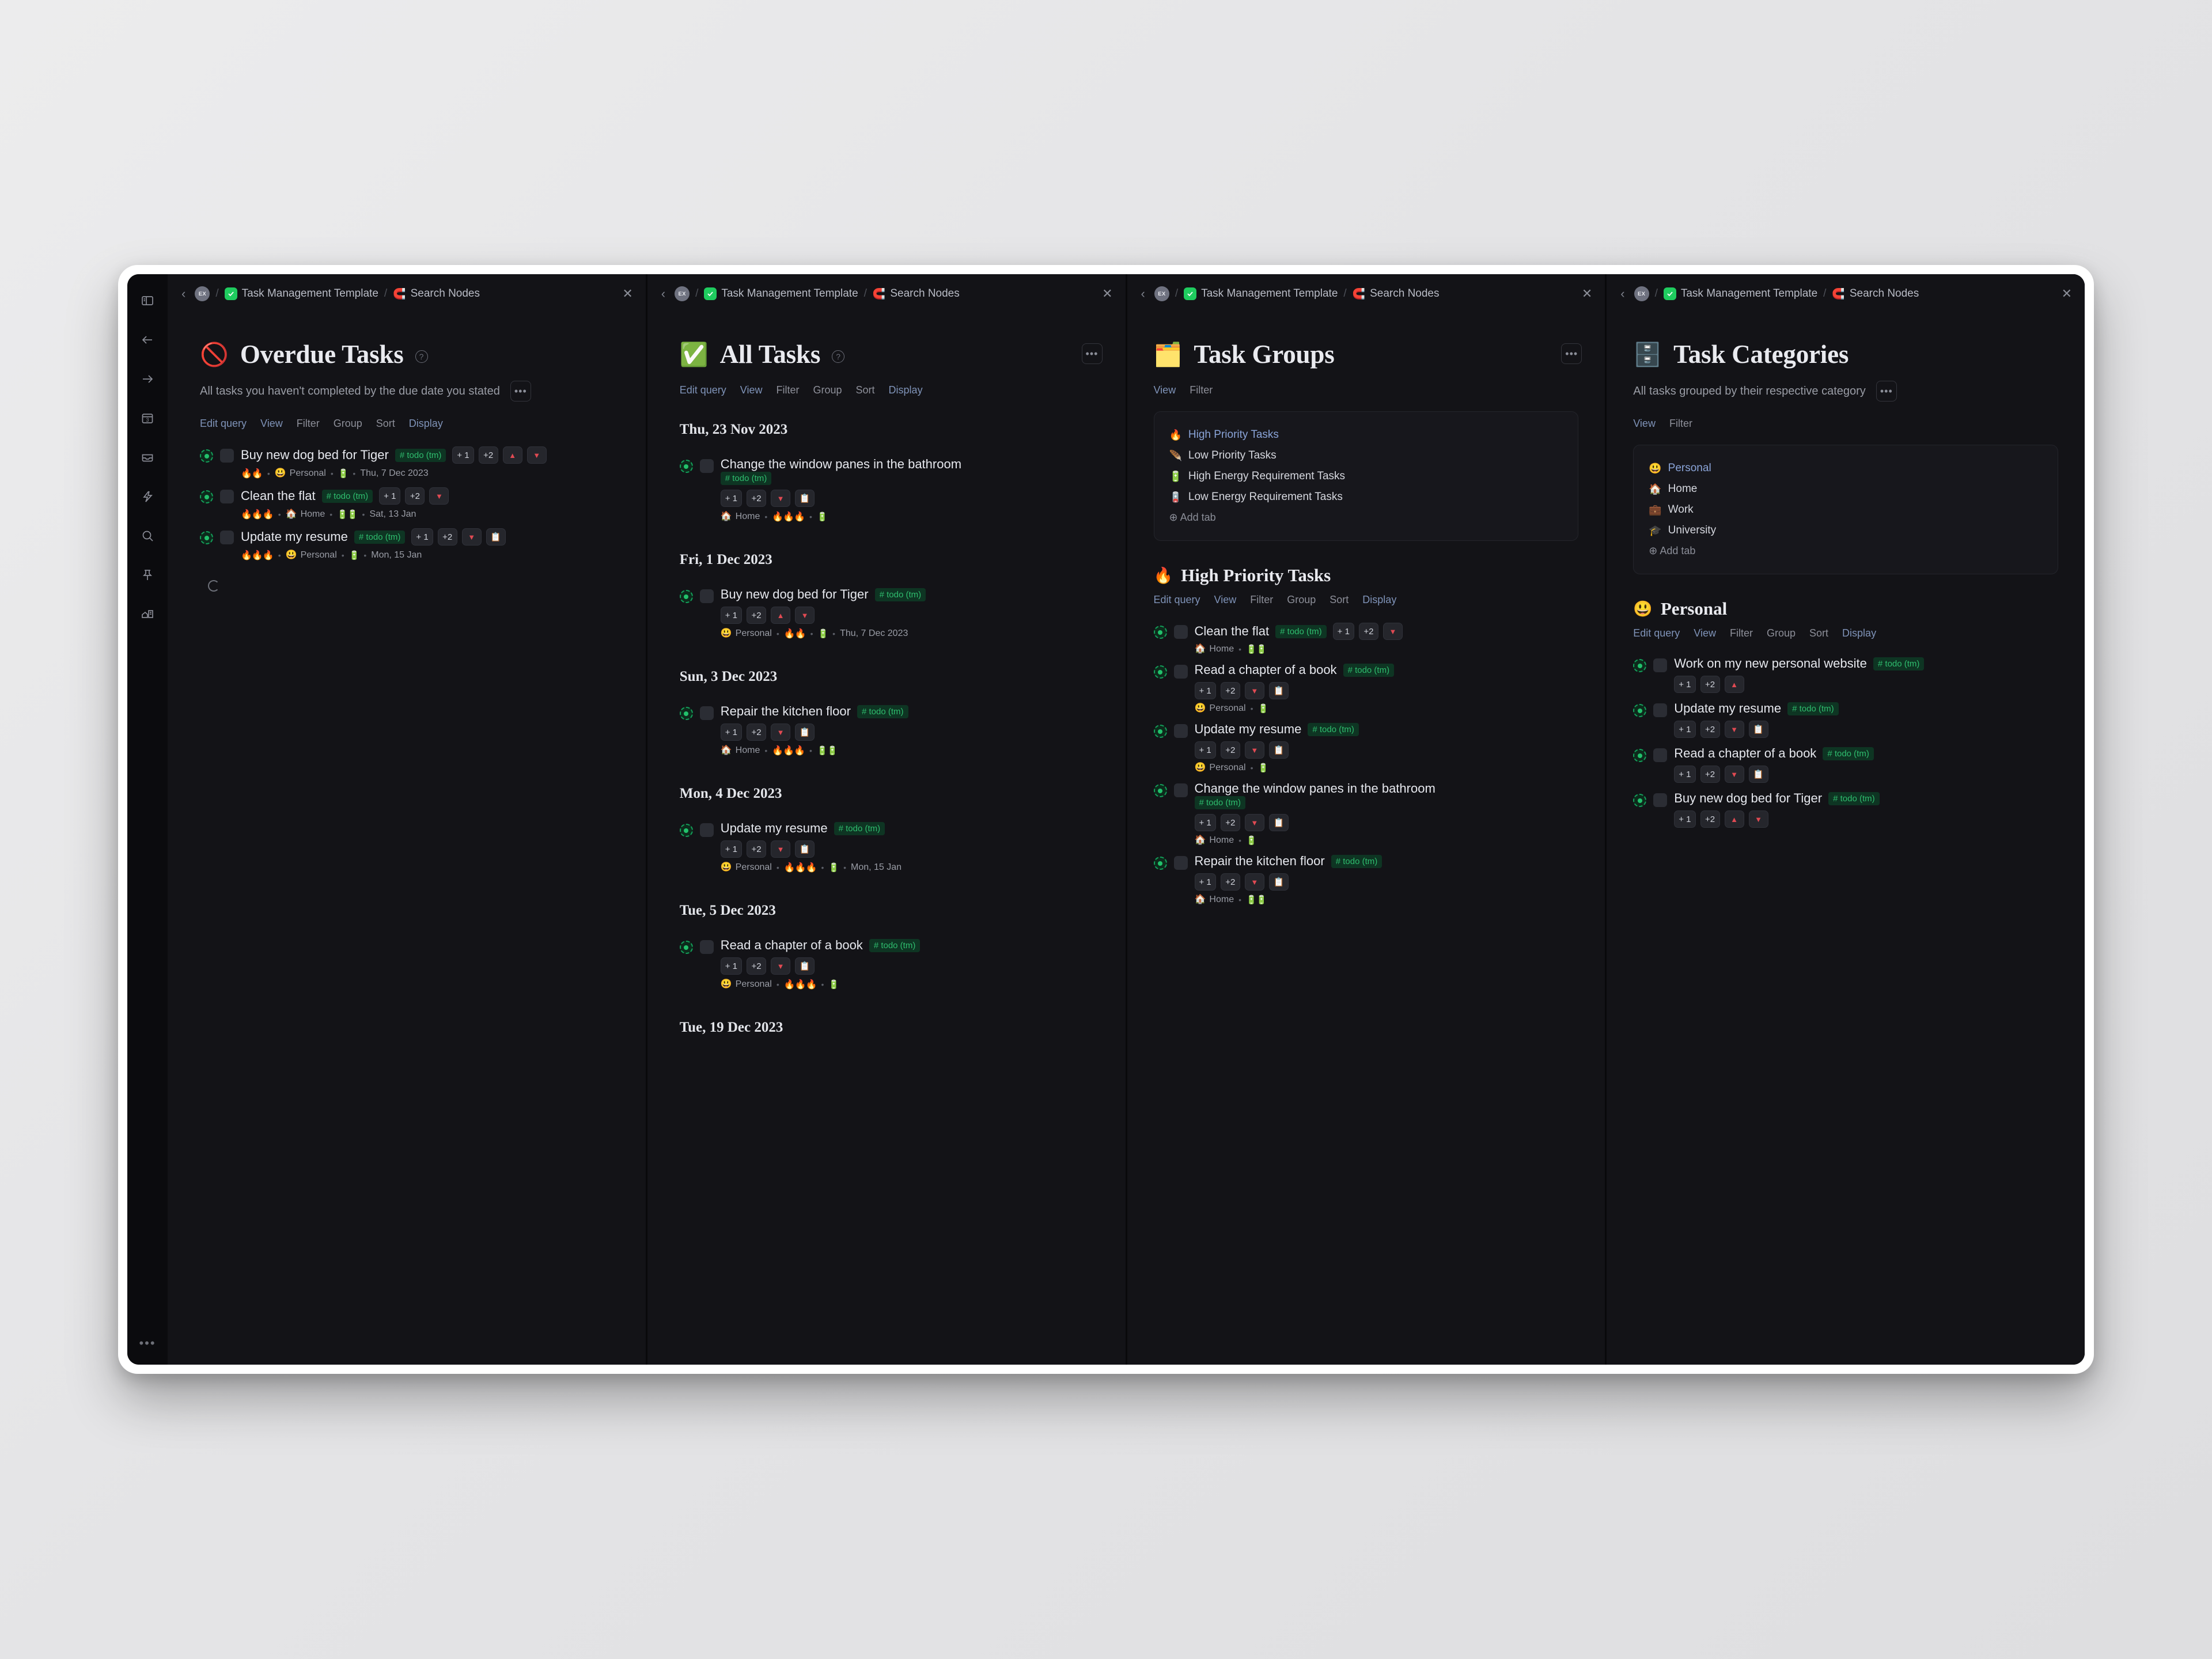 This screenshot has width=2212, height=1659. I want to click on sidebar-toggle-icon, so click(147, 301).